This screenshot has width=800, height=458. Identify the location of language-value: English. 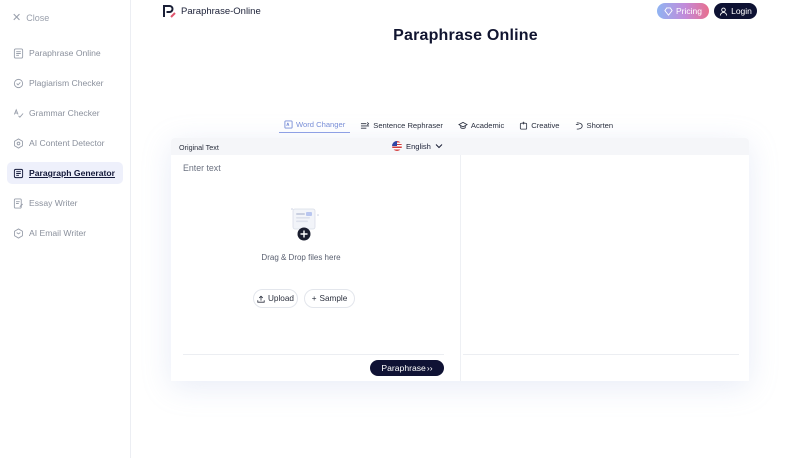
(418, 146).